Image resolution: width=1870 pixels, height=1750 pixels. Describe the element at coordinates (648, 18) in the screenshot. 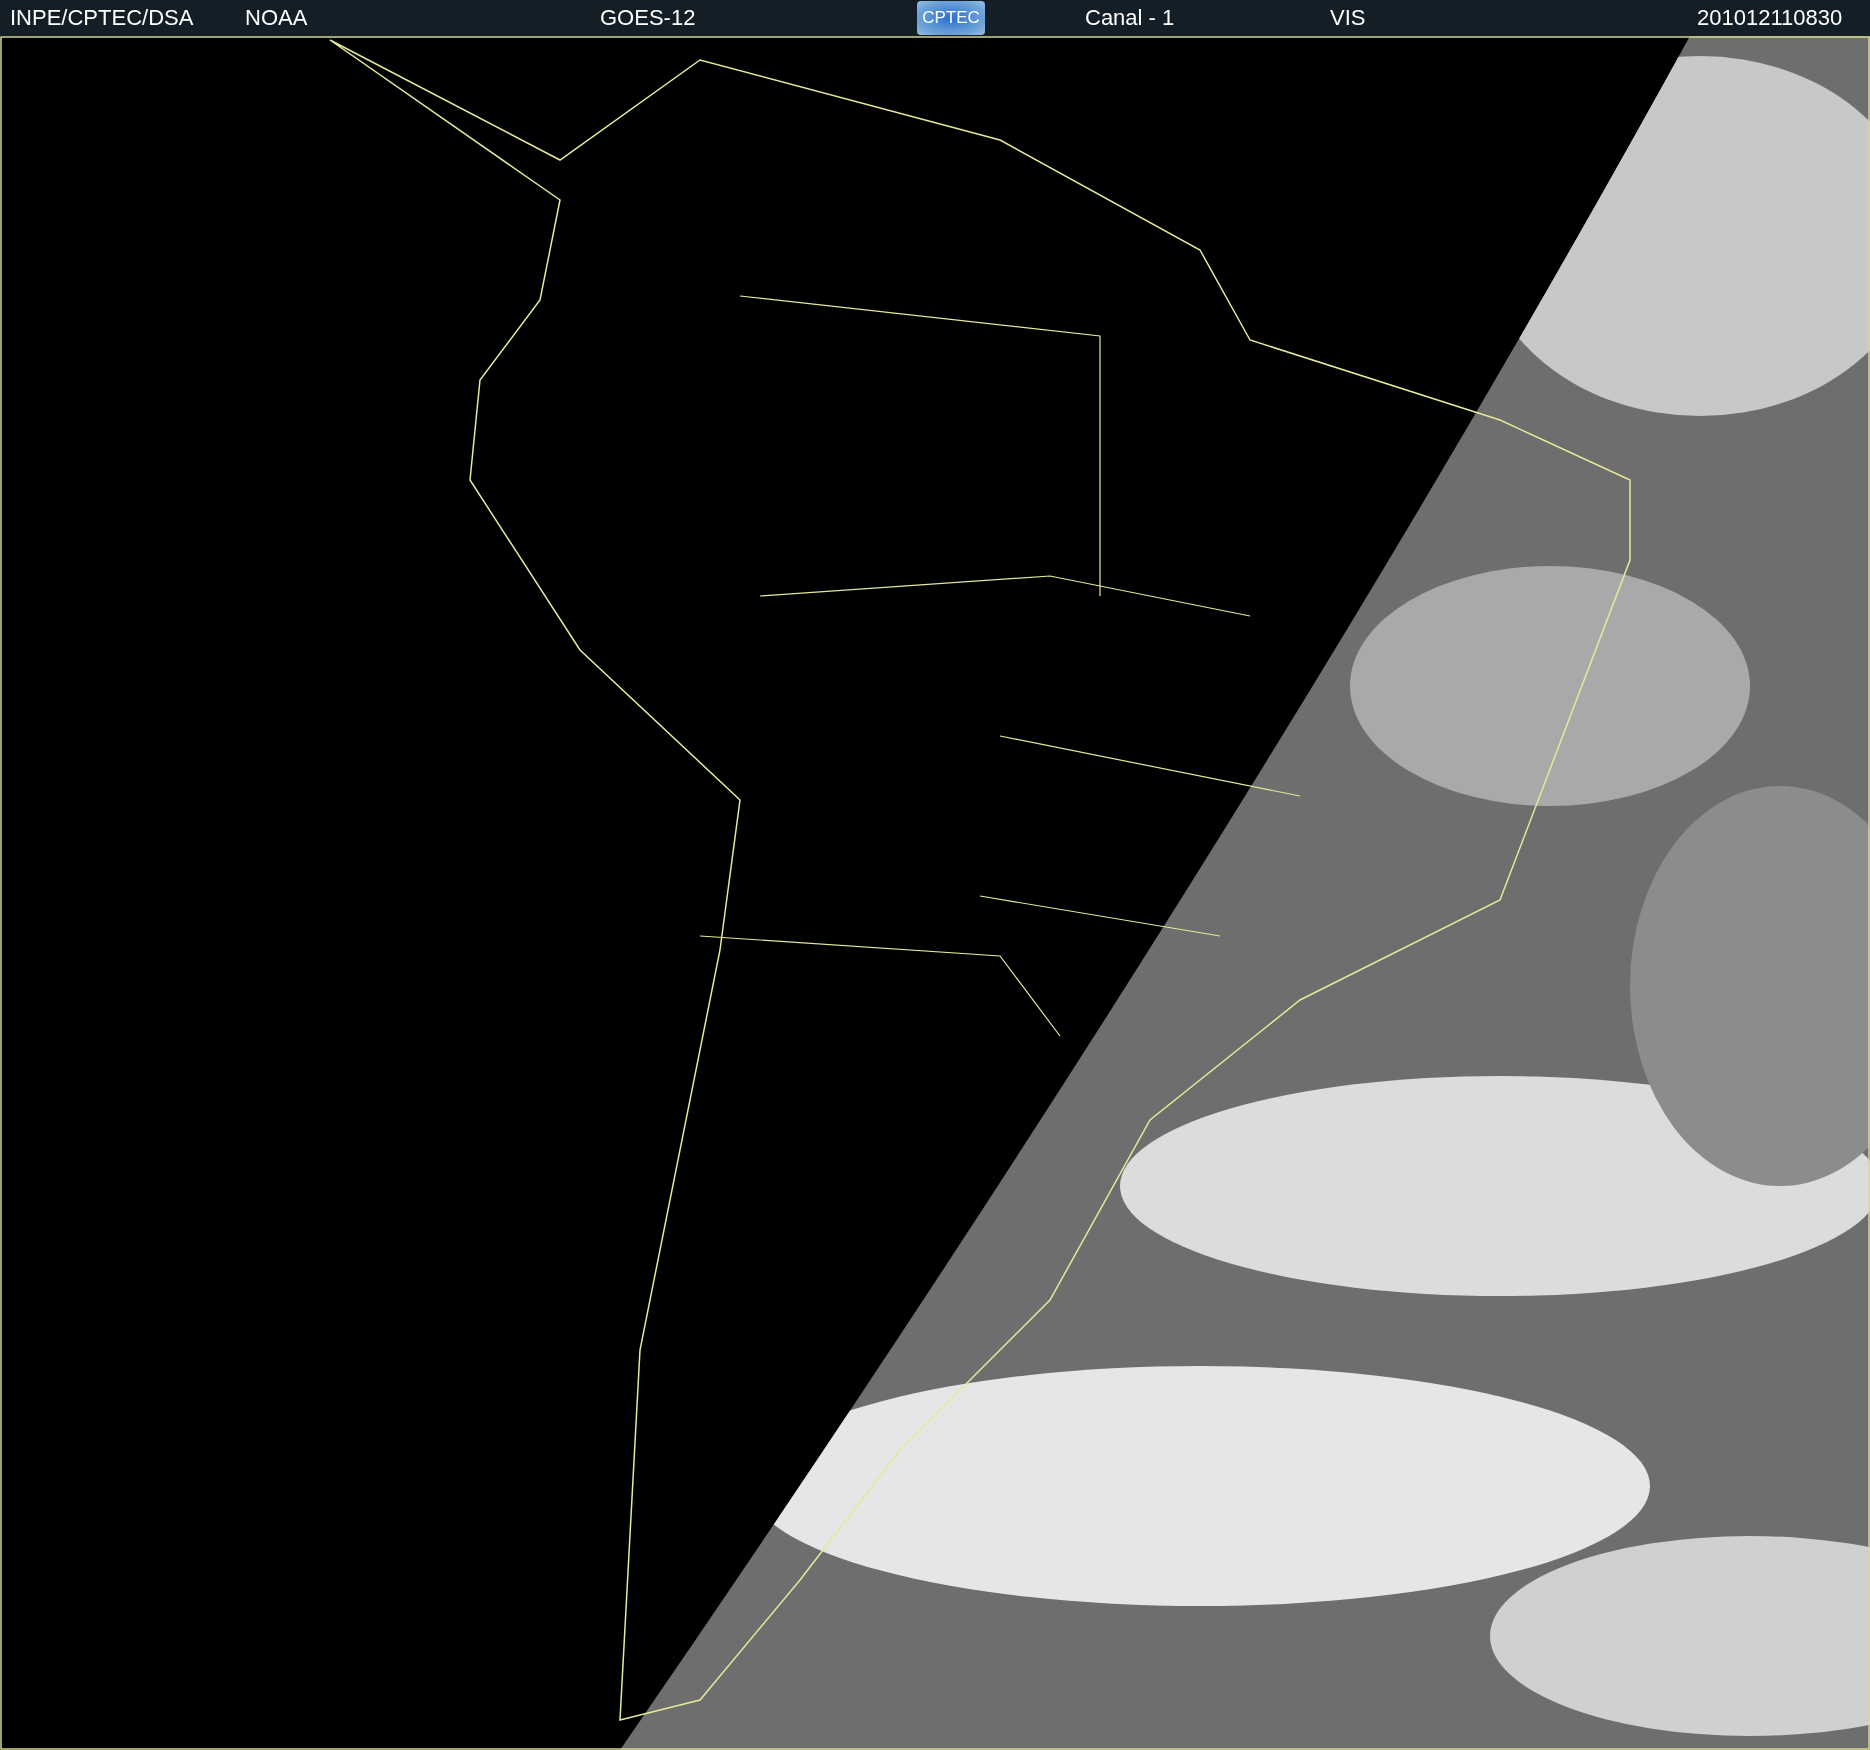

I see `header-label: GOES-12` at that location.